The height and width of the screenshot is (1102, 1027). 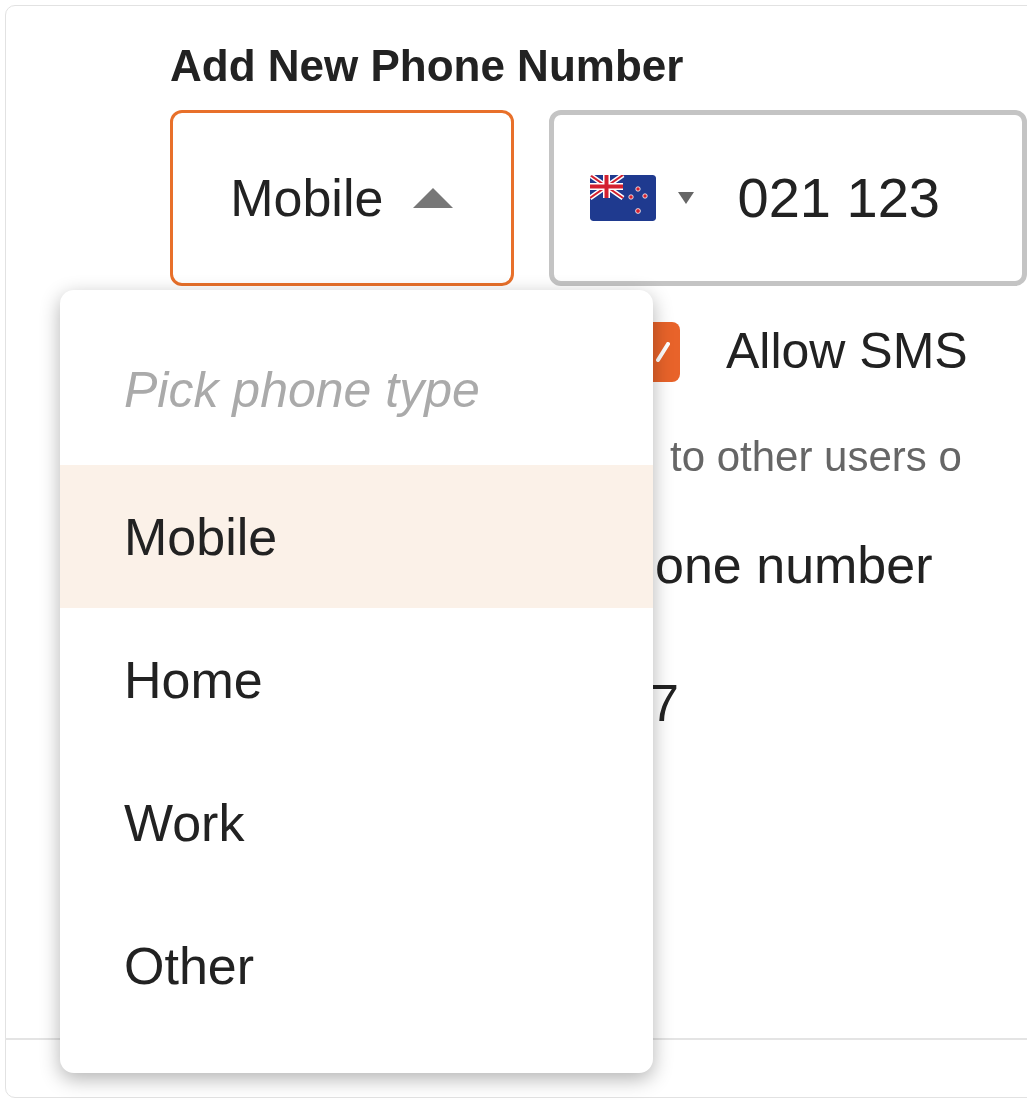 What do you see at coordinates (356, 679) in the screenshot?
I see `dropdown-option: Home` at bounding box center [356, 679].